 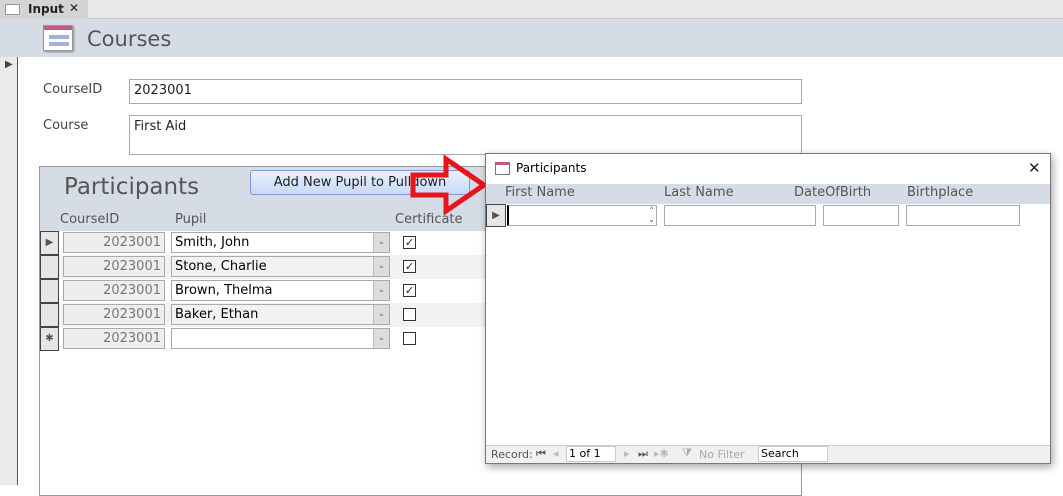 I want to click on pupil-combobox: Smith, John ⌄, so click(x=280, y=242).